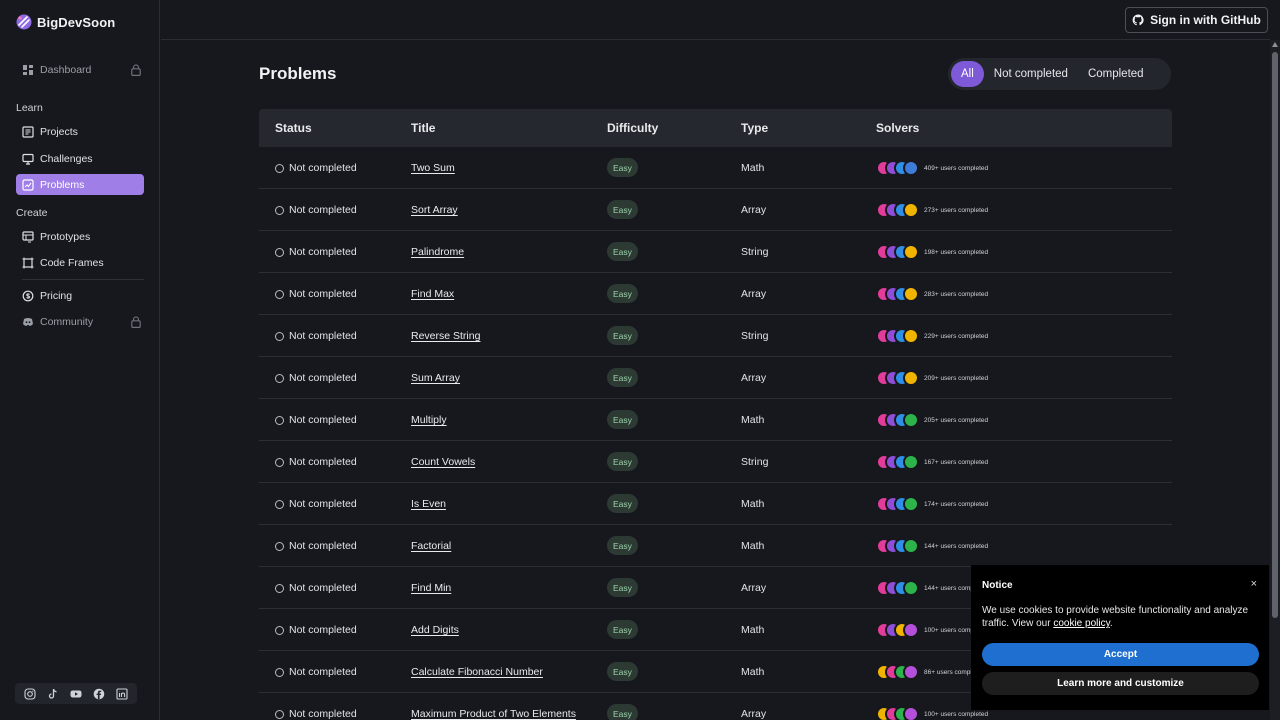 The height and width of the screenshot is (720, 1280). I want to click on problem-title-link: Is Even, so click(428, 504).